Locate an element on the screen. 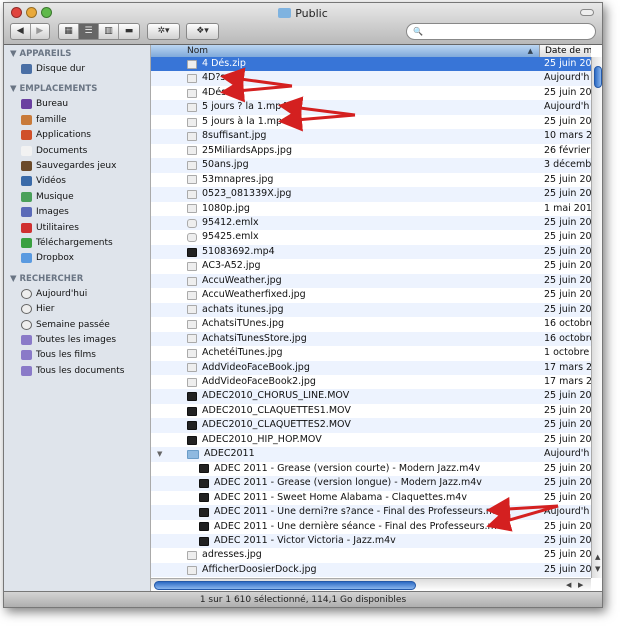 This screenshot has height=626, width=620. file-row: 8suffisant.jpg 10 mars 2 is located at coordinates (371, 136).